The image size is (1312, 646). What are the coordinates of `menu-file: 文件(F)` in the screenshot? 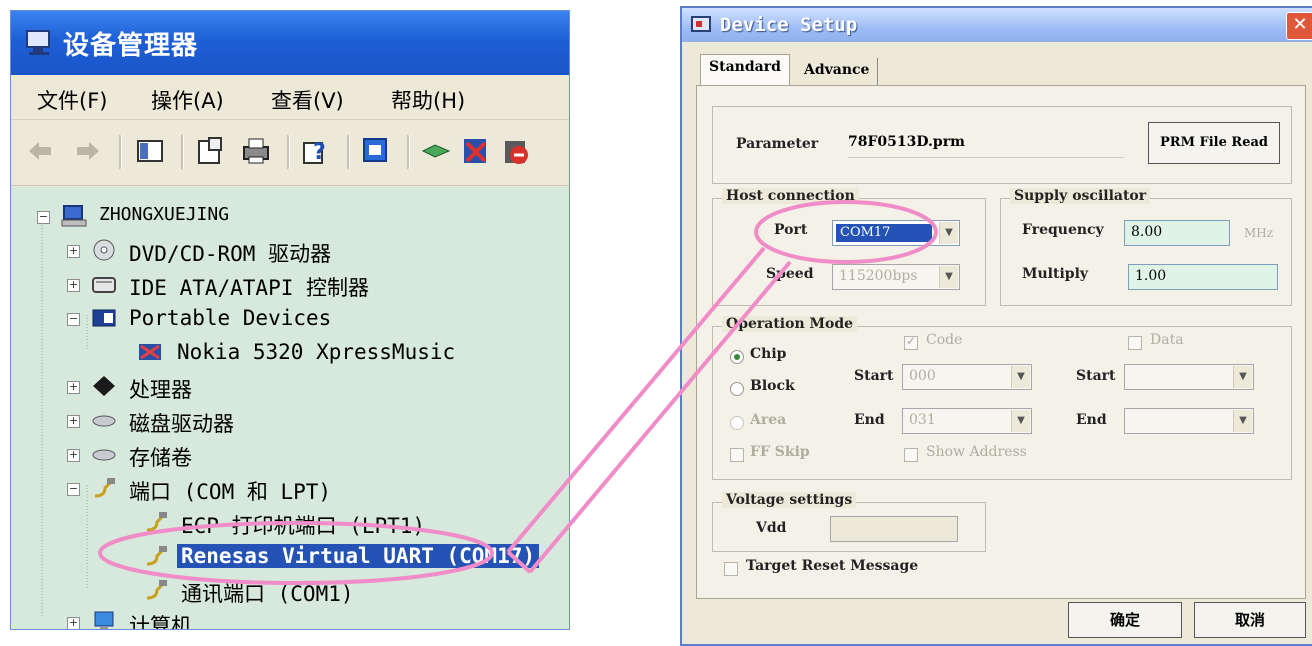 It's located at (72, 100).